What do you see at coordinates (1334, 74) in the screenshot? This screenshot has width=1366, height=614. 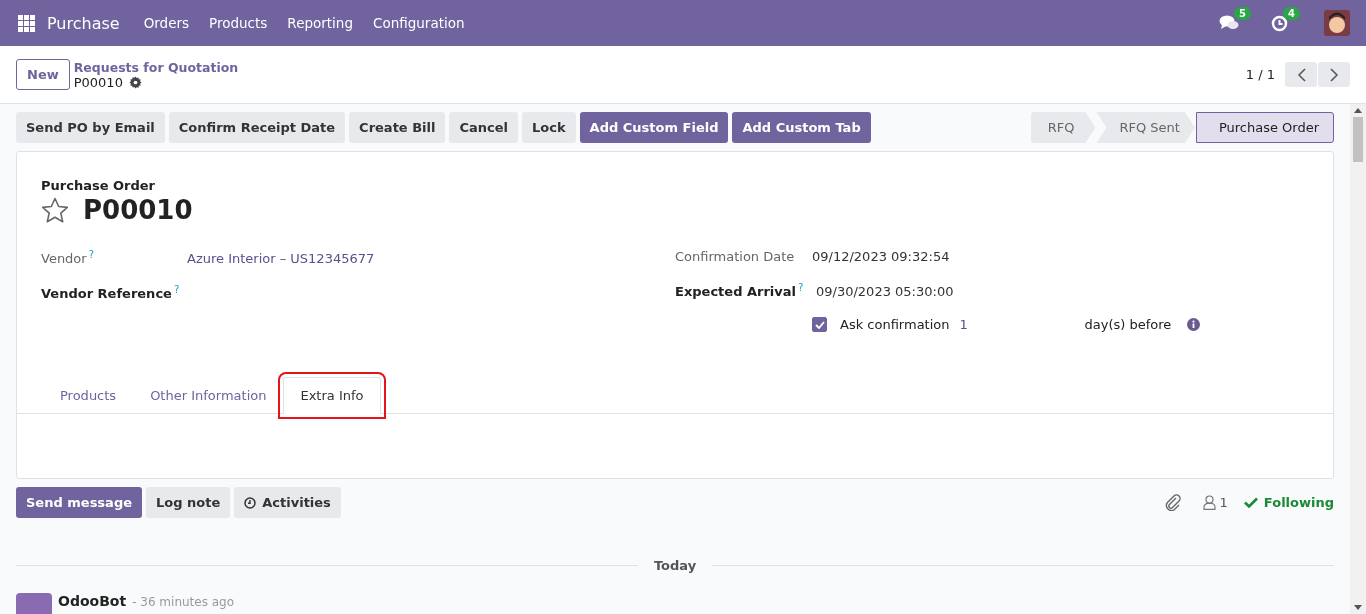 I see `chevron-right-icon` at bounding box center [1334, 74].